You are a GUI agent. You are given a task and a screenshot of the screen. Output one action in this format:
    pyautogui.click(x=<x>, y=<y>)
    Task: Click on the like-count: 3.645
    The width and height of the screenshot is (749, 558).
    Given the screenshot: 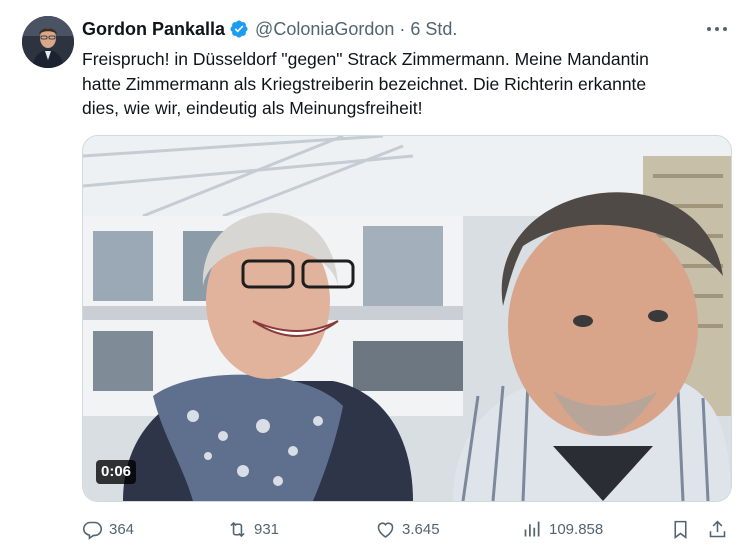 What is the action you would take?
    pyautogui.click(x=421, y=529)
    